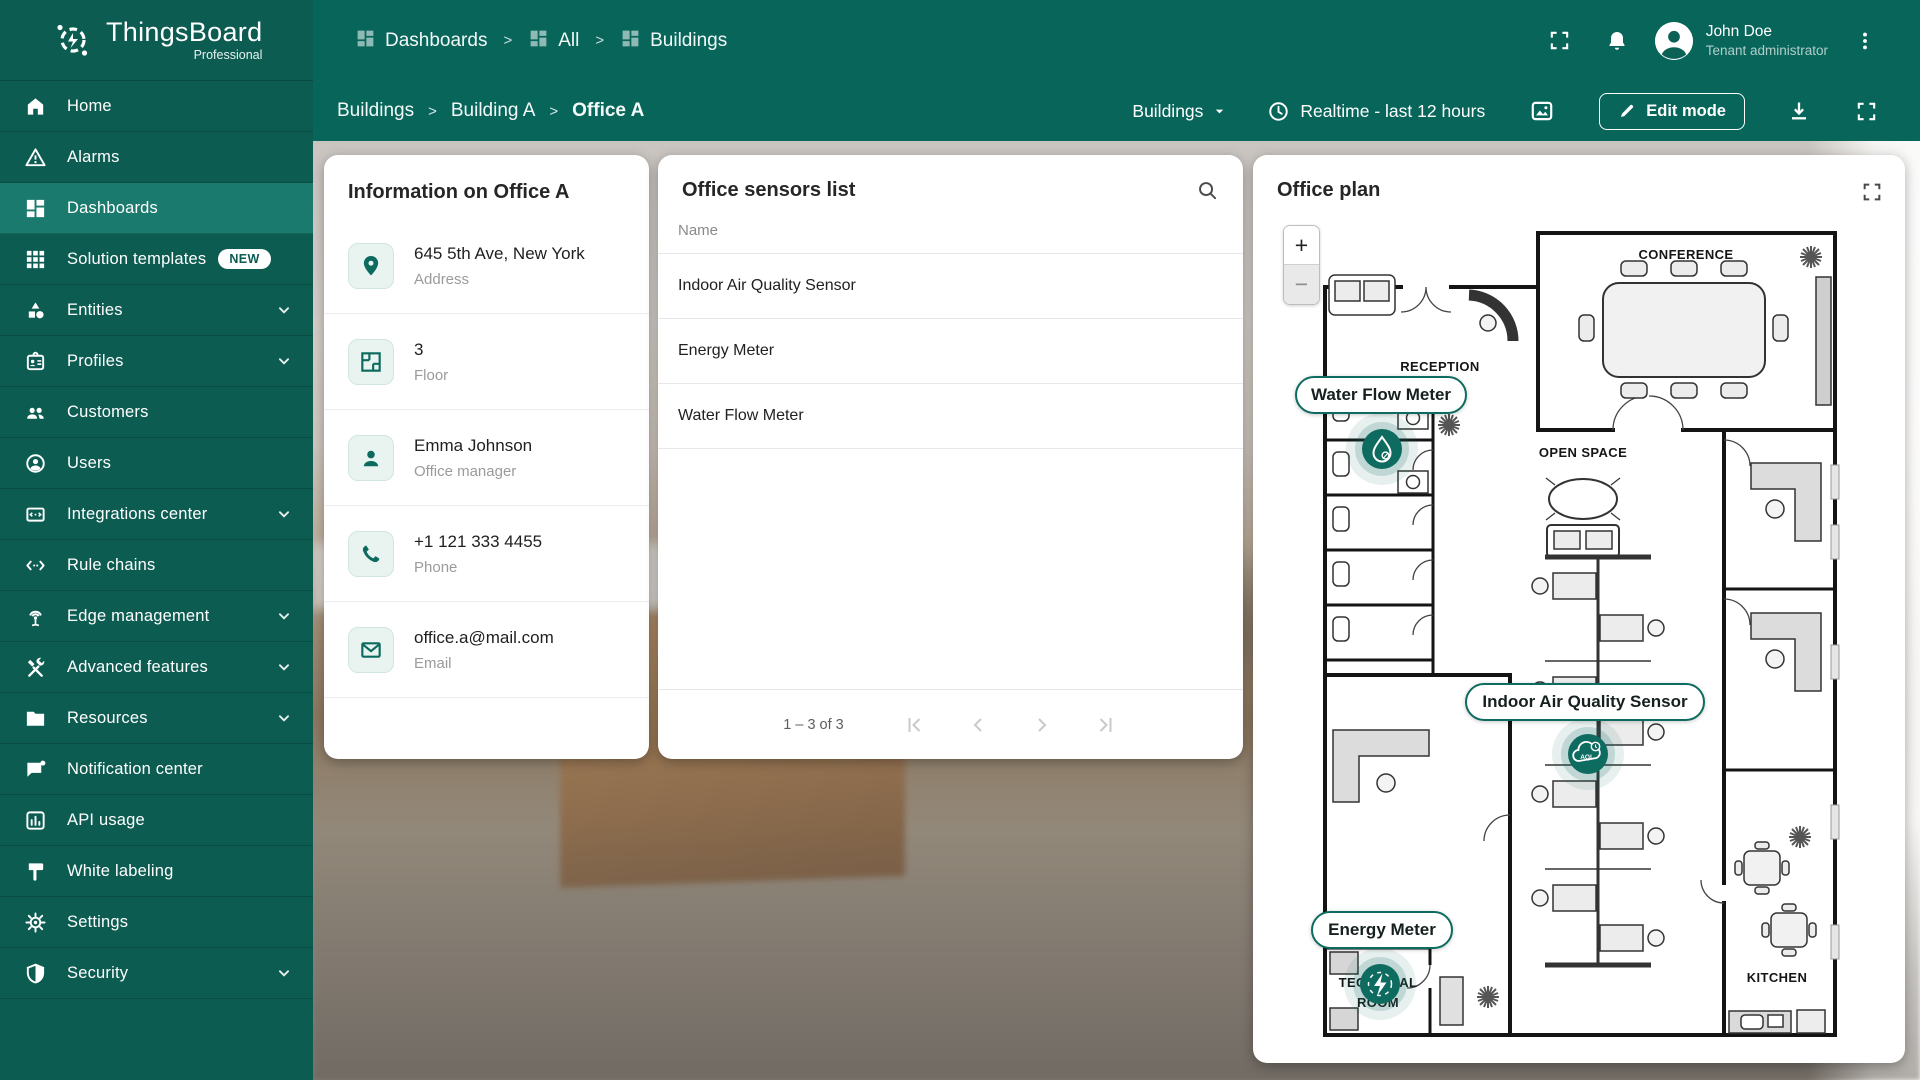 This screenshot has width=1920, height=1080. Describe the element at coordinates (156, 922) in the screenshot. I see `sidebar-item-settings: Settings` at that location.